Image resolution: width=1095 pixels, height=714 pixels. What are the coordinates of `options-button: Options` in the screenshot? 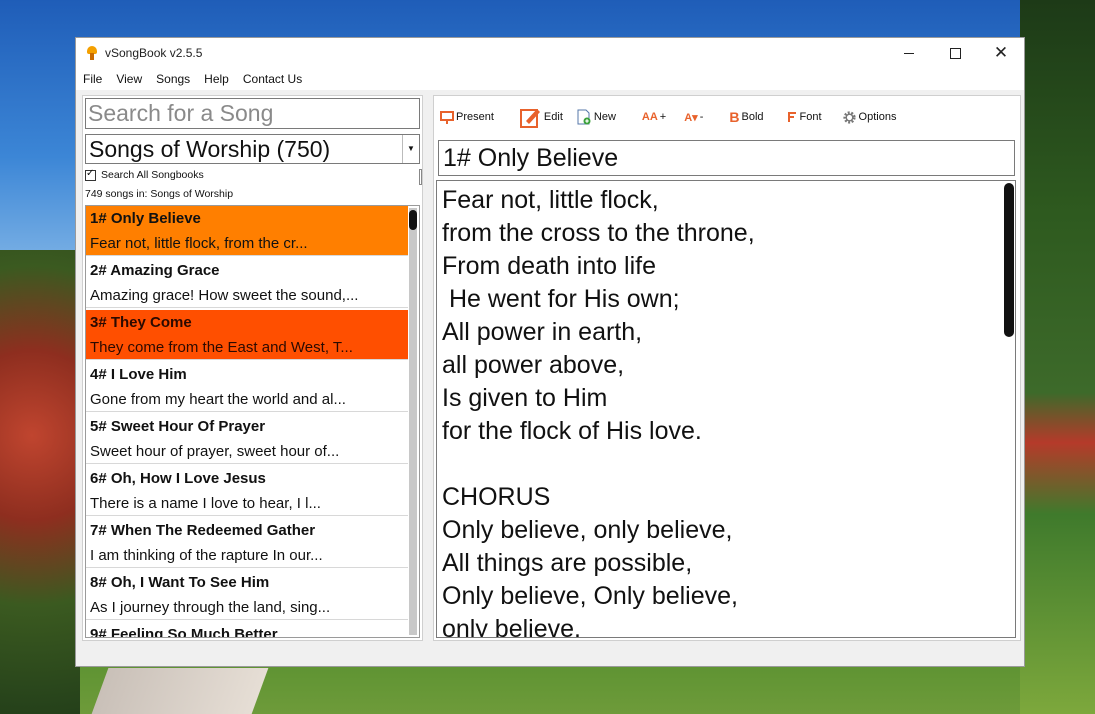 It's located at (869, 117).